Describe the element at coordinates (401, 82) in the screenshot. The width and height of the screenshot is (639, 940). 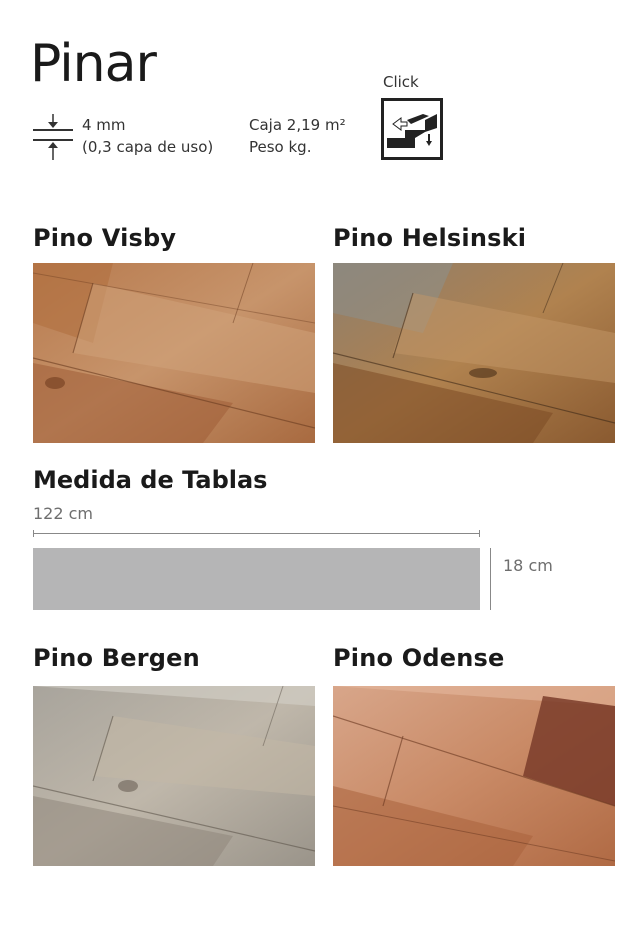
I see `click-label: Click` at that location.